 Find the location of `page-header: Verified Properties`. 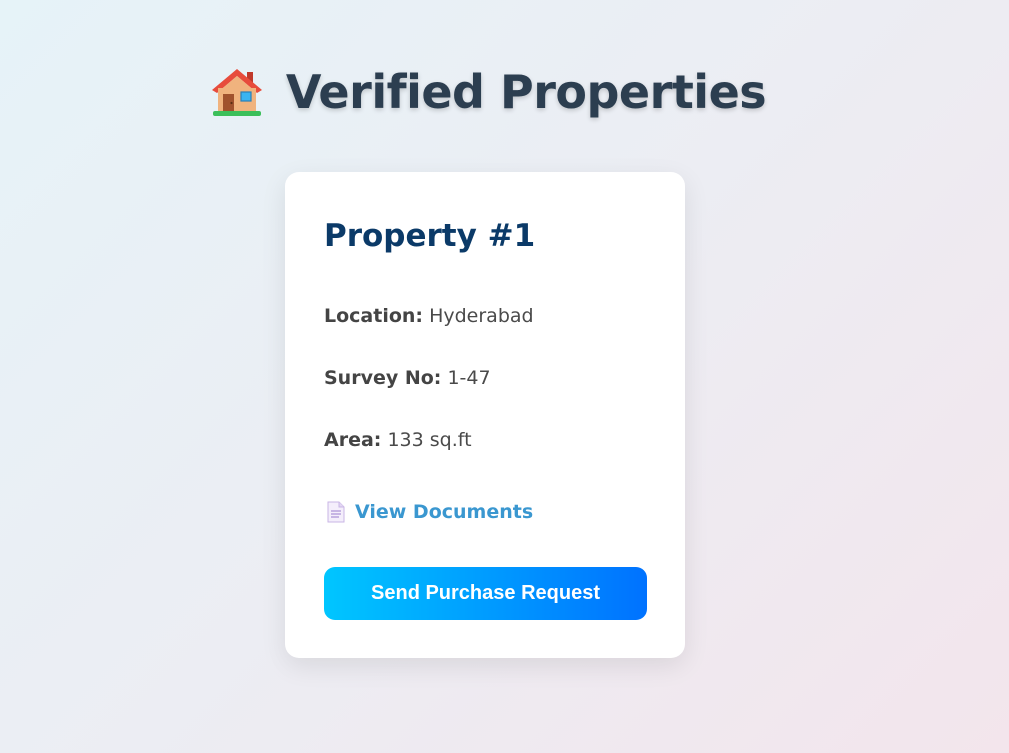

page-header: Verified Properties is located at coordinates (488, 92).